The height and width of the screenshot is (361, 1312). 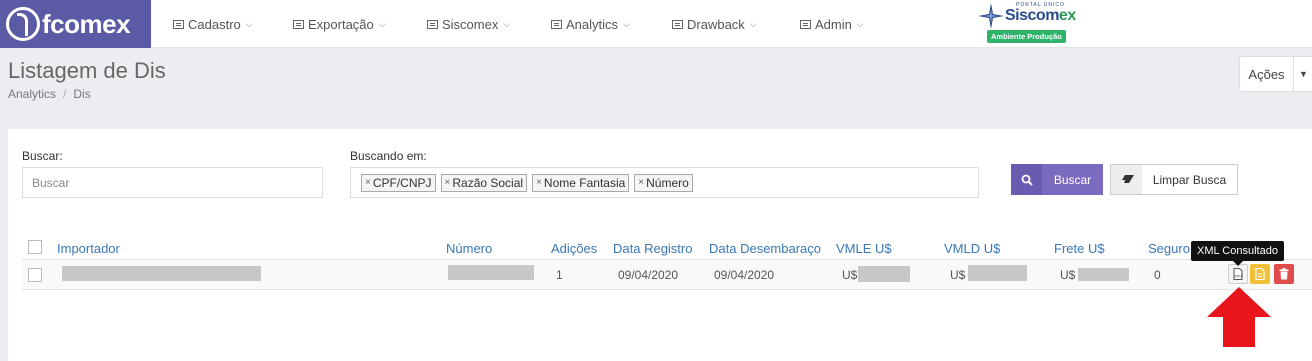 I want to click on nav-label: Exportação, so click(x=341, y=24).